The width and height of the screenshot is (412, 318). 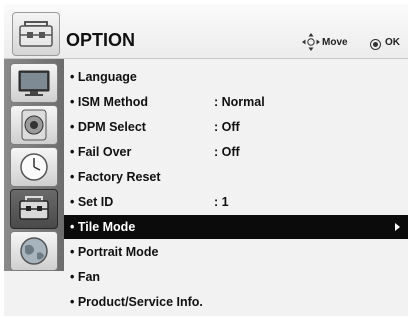 I want to click on ok-hint-label: OK, so click(x=392, y=42).